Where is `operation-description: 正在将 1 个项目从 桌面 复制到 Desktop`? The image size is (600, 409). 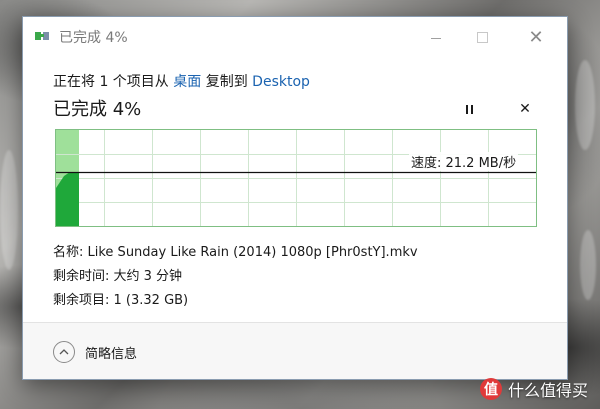 operation-description: 正在将 1 个项目从 桌面 复制到 Desktop is located at coordinates (181, 81).